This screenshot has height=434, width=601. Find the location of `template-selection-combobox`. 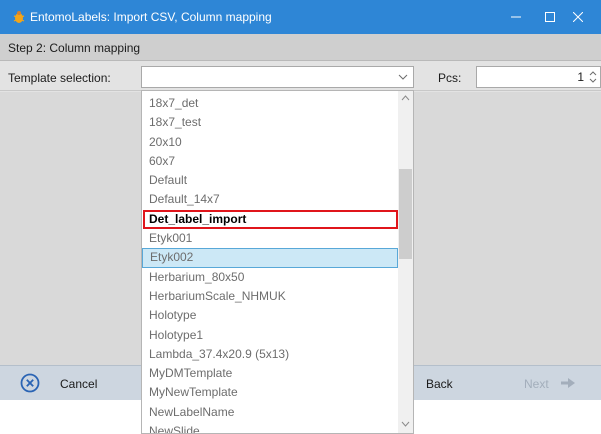

template-selection-combobox is located at coordinates (277, 77).